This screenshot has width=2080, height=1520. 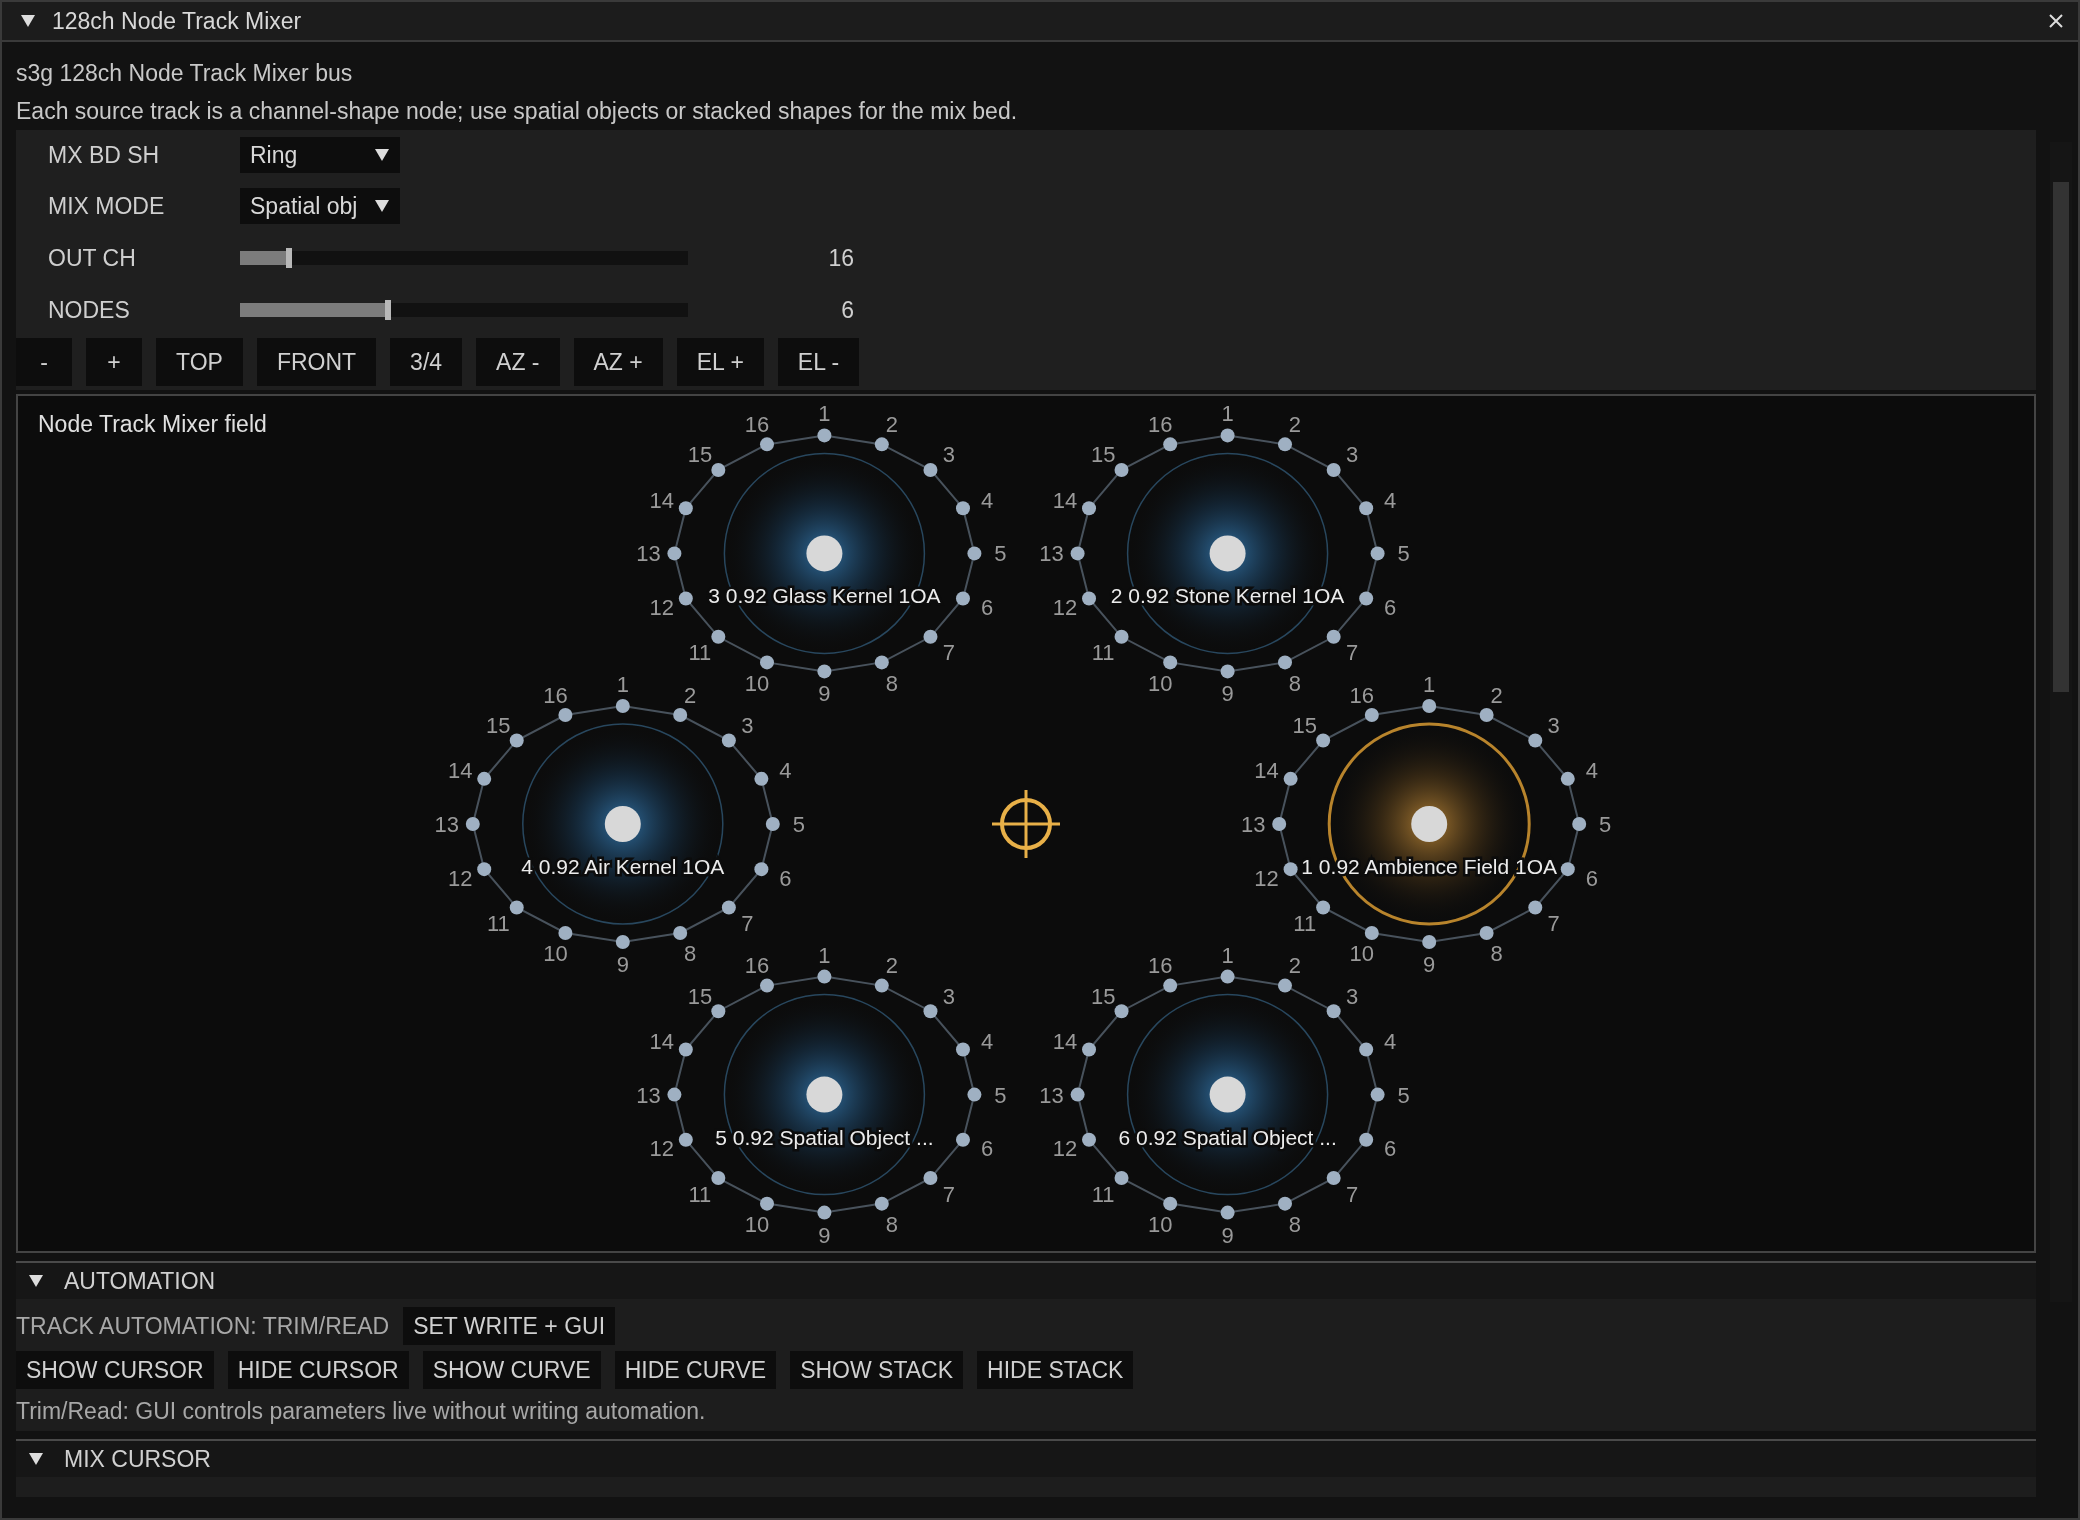 What do you see at coordinates (877, 1370) in the screenshot?
I see `toggle-button: SHOW STACK` at bounding box center [877, 1370].